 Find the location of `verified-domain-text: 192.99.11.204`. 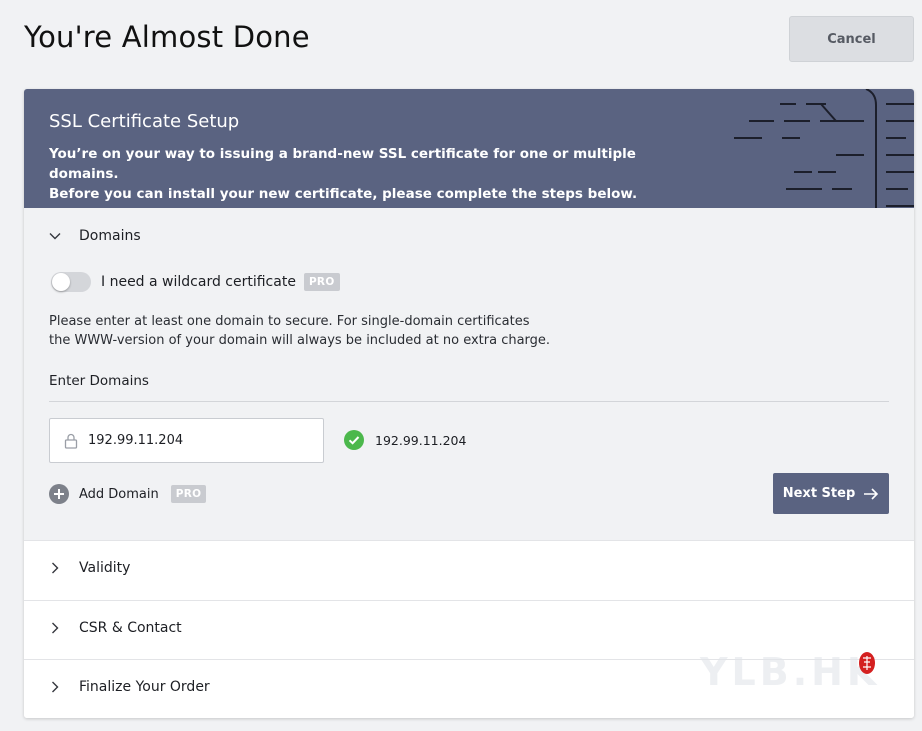

verified-domain-text: 192.99.11.204 is located at coordinates (421, 440).